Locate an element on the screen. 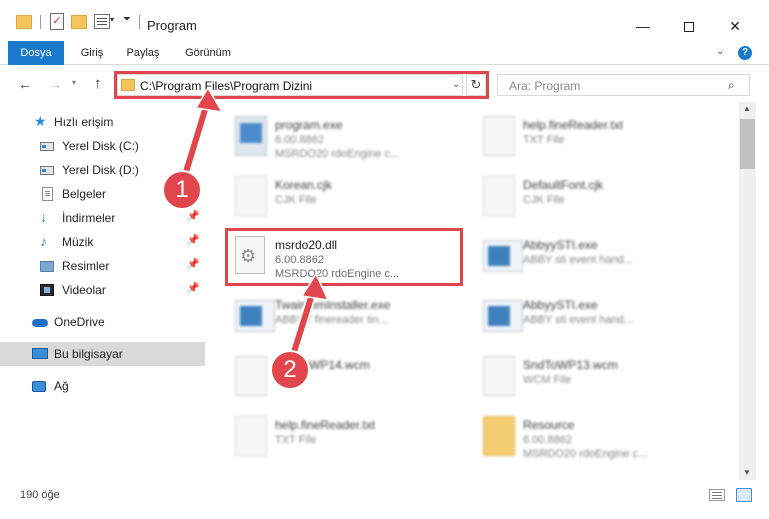 The height and width of the screenshot is (519, 769). pictures-icon is located at coordinates (47, 266).